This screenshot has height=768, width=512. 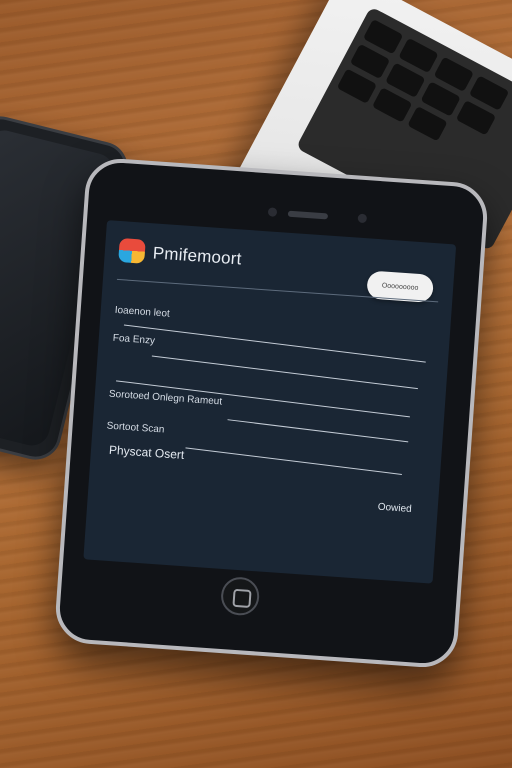 What do you see at coordinates (308, 215) in the screenshot?
I see `speaker-grille` at bounding box center [308, 215].